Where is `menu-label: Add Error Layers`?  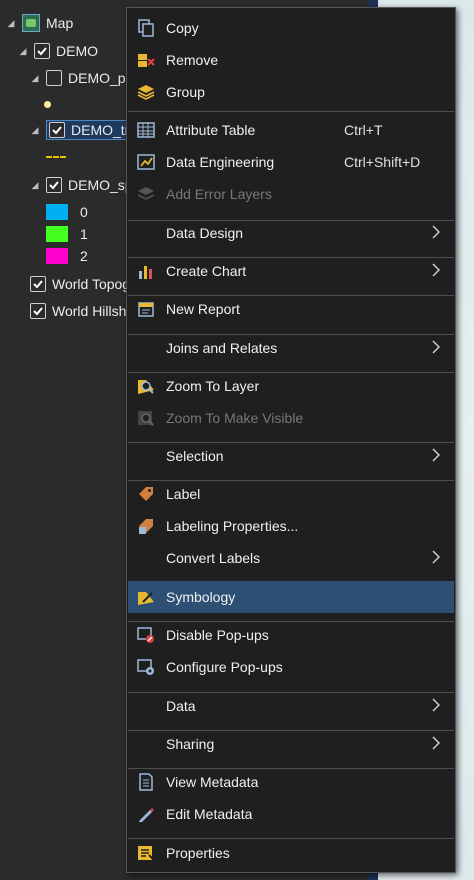 menu-label: Add Error Layers is located at coordinates (219, 194).